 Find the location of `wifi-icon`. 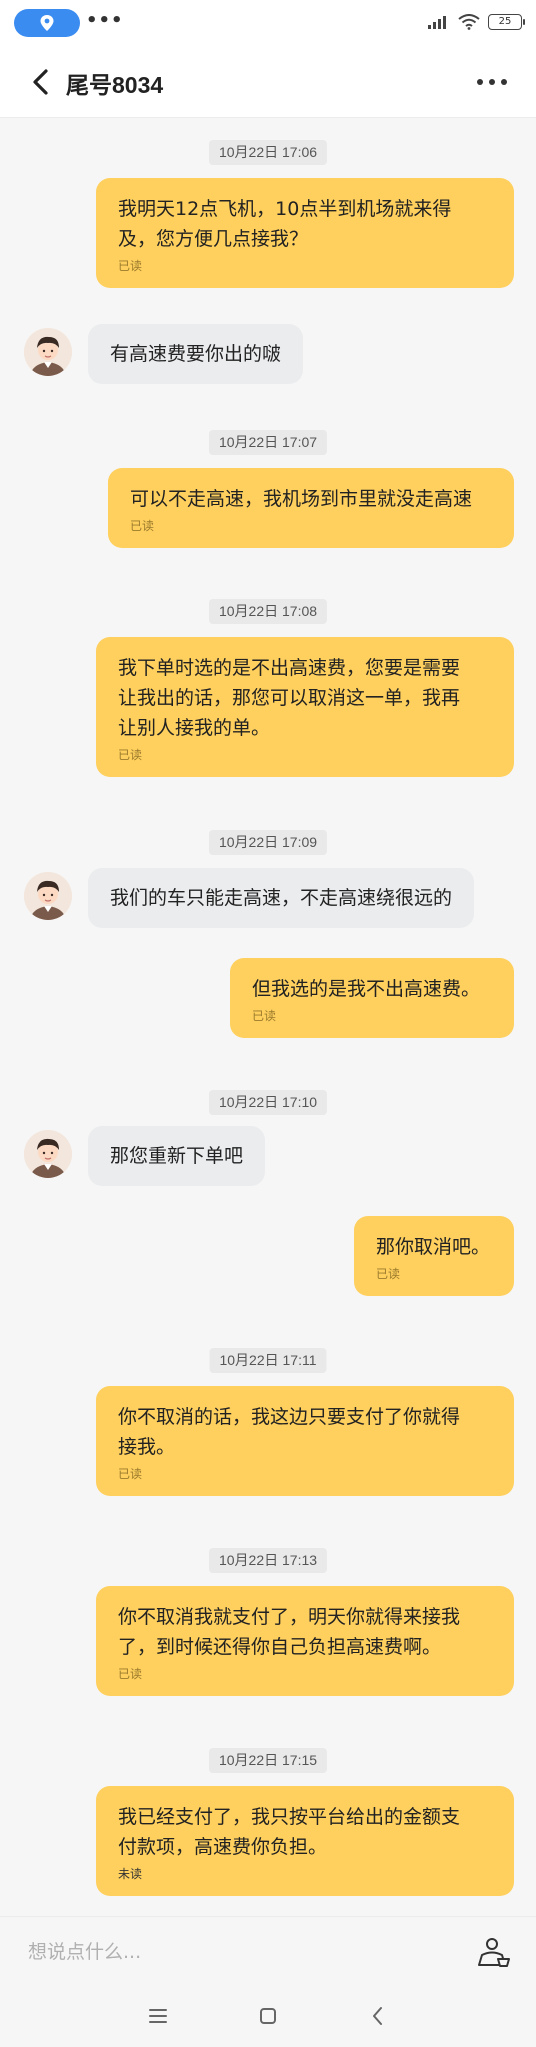

wifi-icon is located at coordinates (469, 22).